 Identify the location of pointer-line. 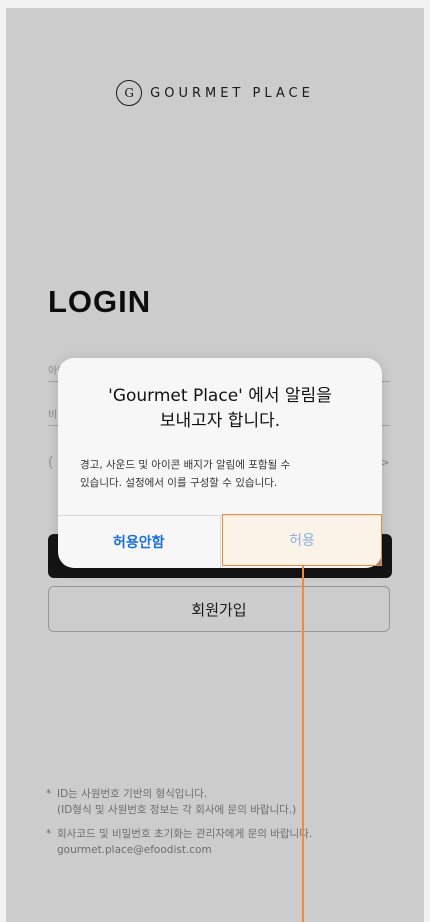
(303, 744).